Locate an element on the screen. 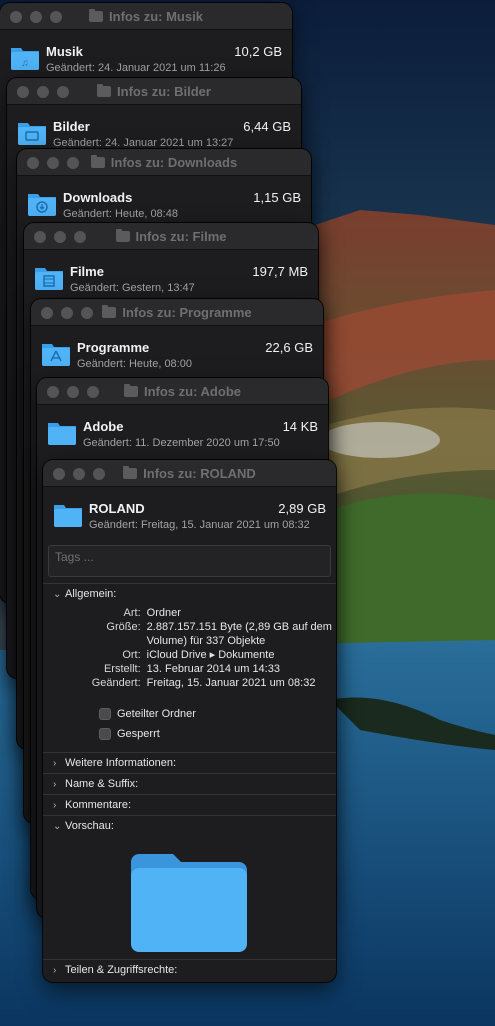  modified-value: Freitag, 15. Januar 2021 um 08:32 is located at coordinates (231, 683).